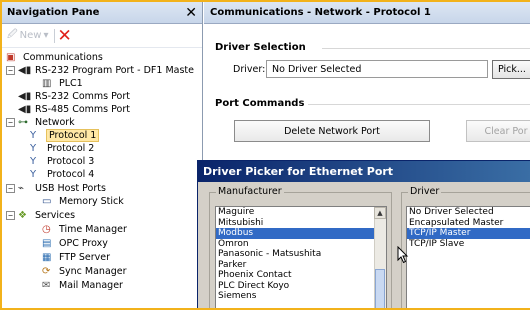  I want to click on new-button-label: New, so click(30, 35).